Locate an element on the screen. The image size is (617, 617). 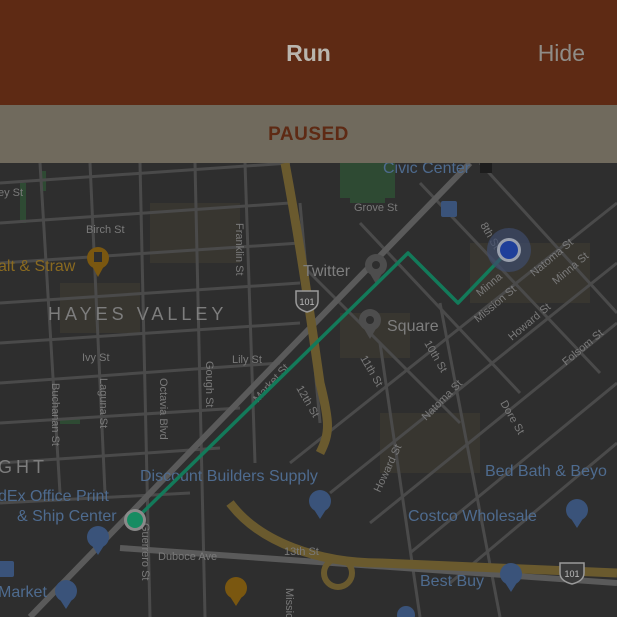
neighborhood-label: GHT is located at coordinates (24, 467).